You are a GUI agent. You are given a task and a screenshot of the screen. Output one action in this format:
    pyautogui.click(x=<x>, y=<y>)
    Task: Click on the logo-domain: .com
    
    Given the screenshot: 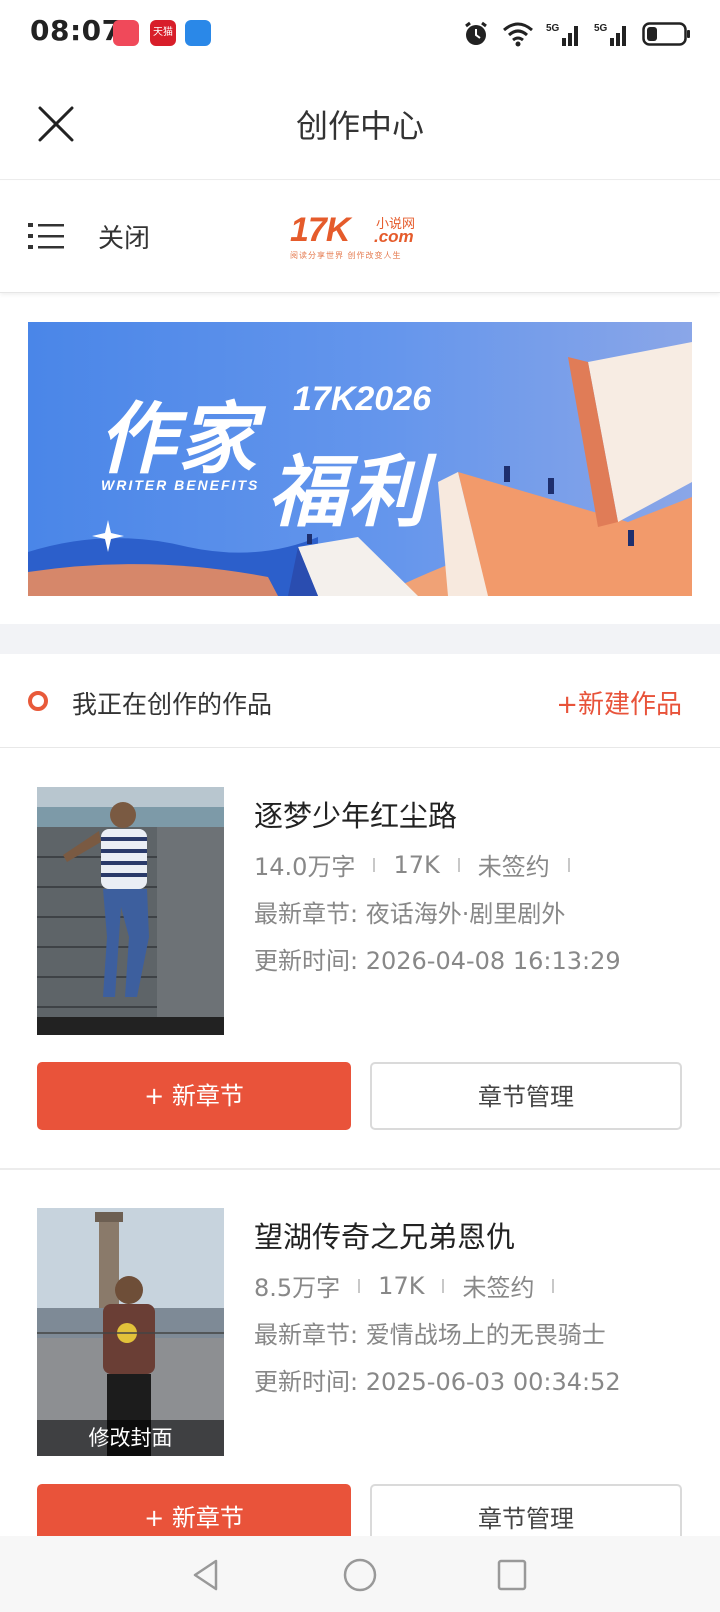 What is the action you would take?
    pyautogui.click(x=394, y=236)
    